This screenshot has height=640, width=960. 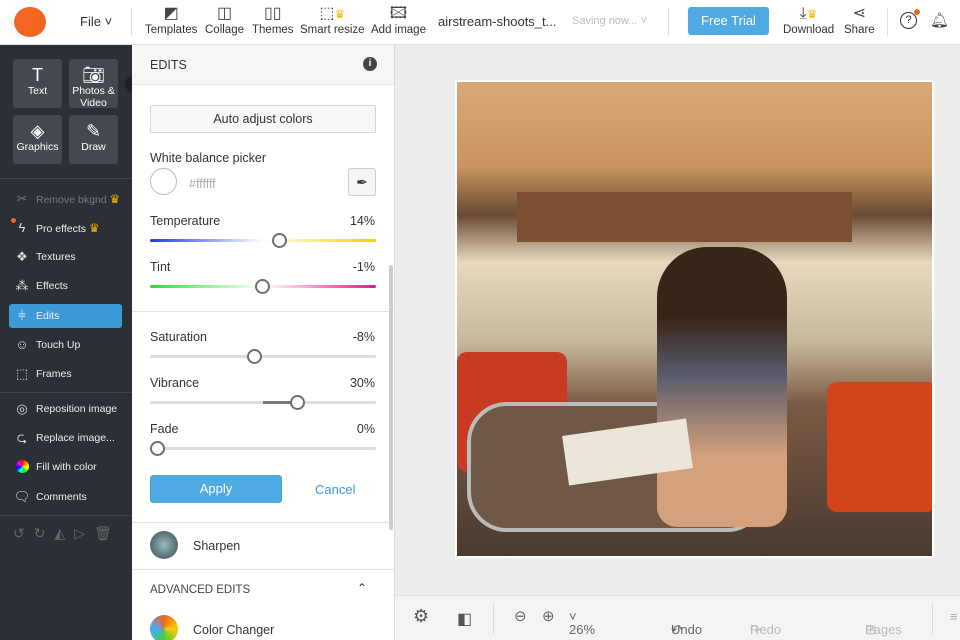 What do you see at coordinates (23, 533) in the screenshot?
I see `undo-icon: ↺` at bounding box center [23, 533].